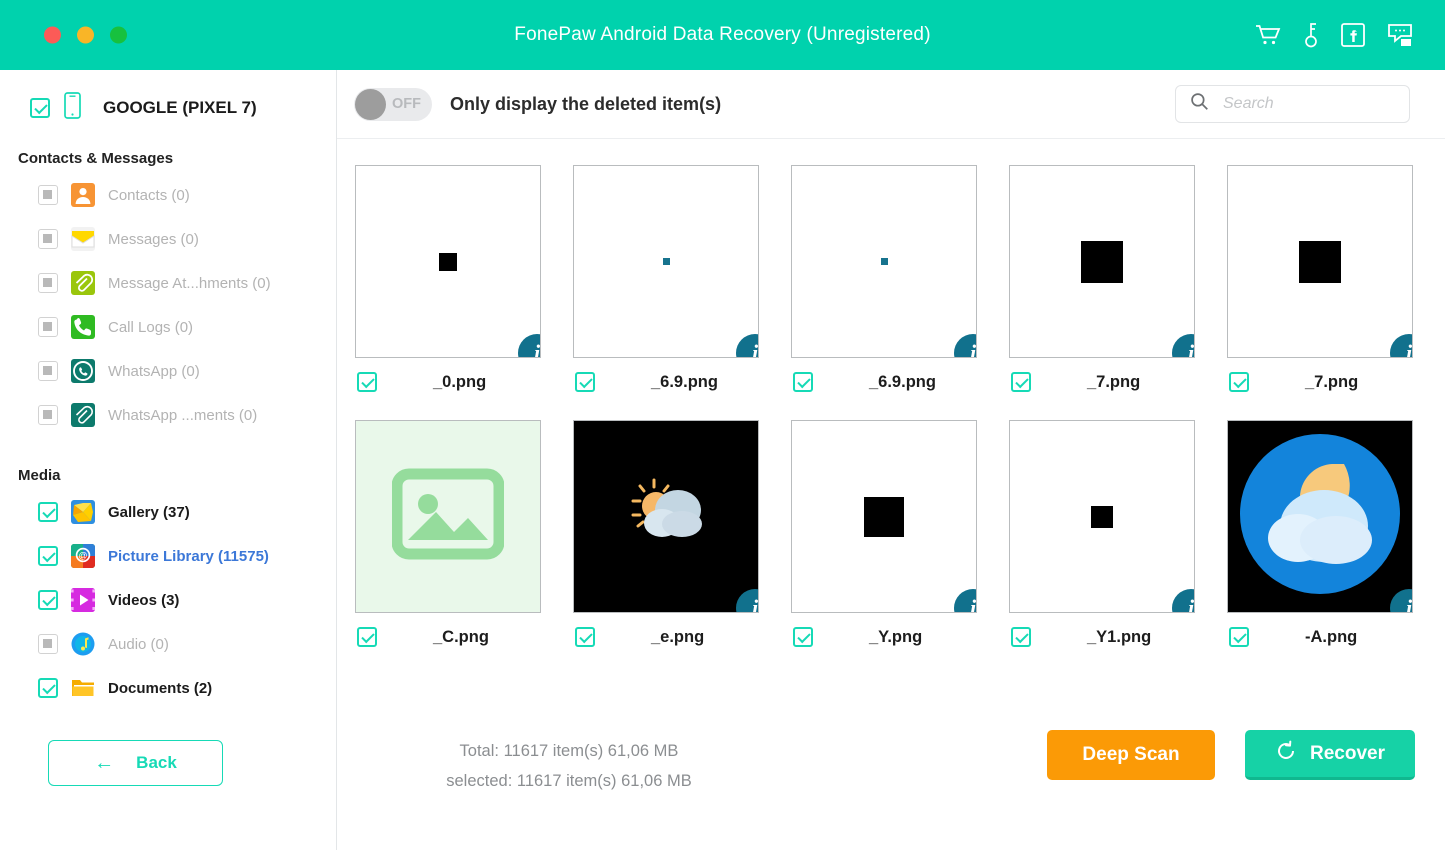 The image size is (1445, 850). What do you see at coordinates (48, 644) in the screenshot?
I see `audio-checkbox` at bounding box center [48, 644].